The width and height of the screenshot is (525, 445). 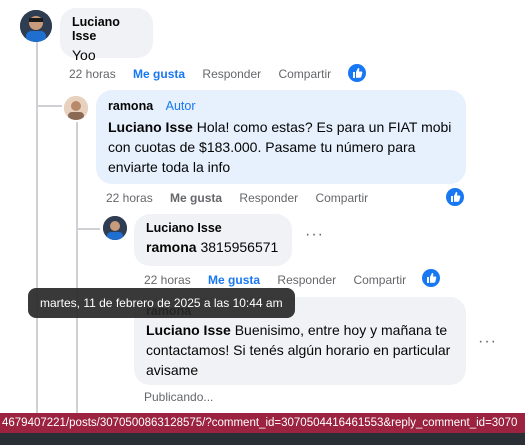 I want to click on taskbar, so click(x=262, y=439).